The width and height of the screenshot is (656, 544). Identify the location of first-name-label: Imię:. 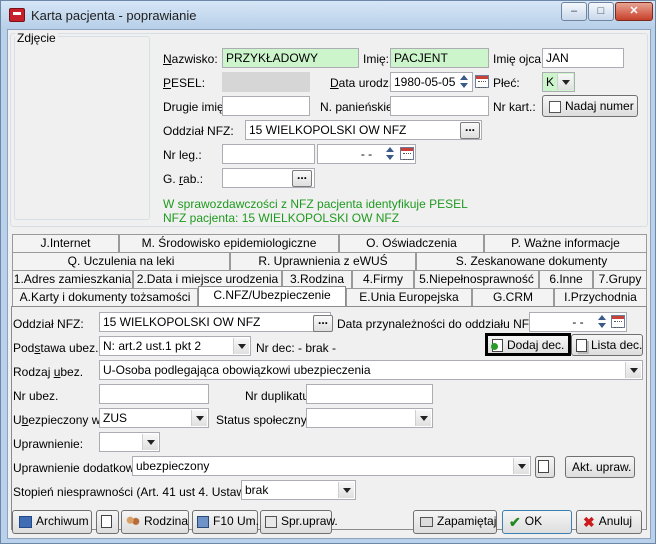
(376, 59).